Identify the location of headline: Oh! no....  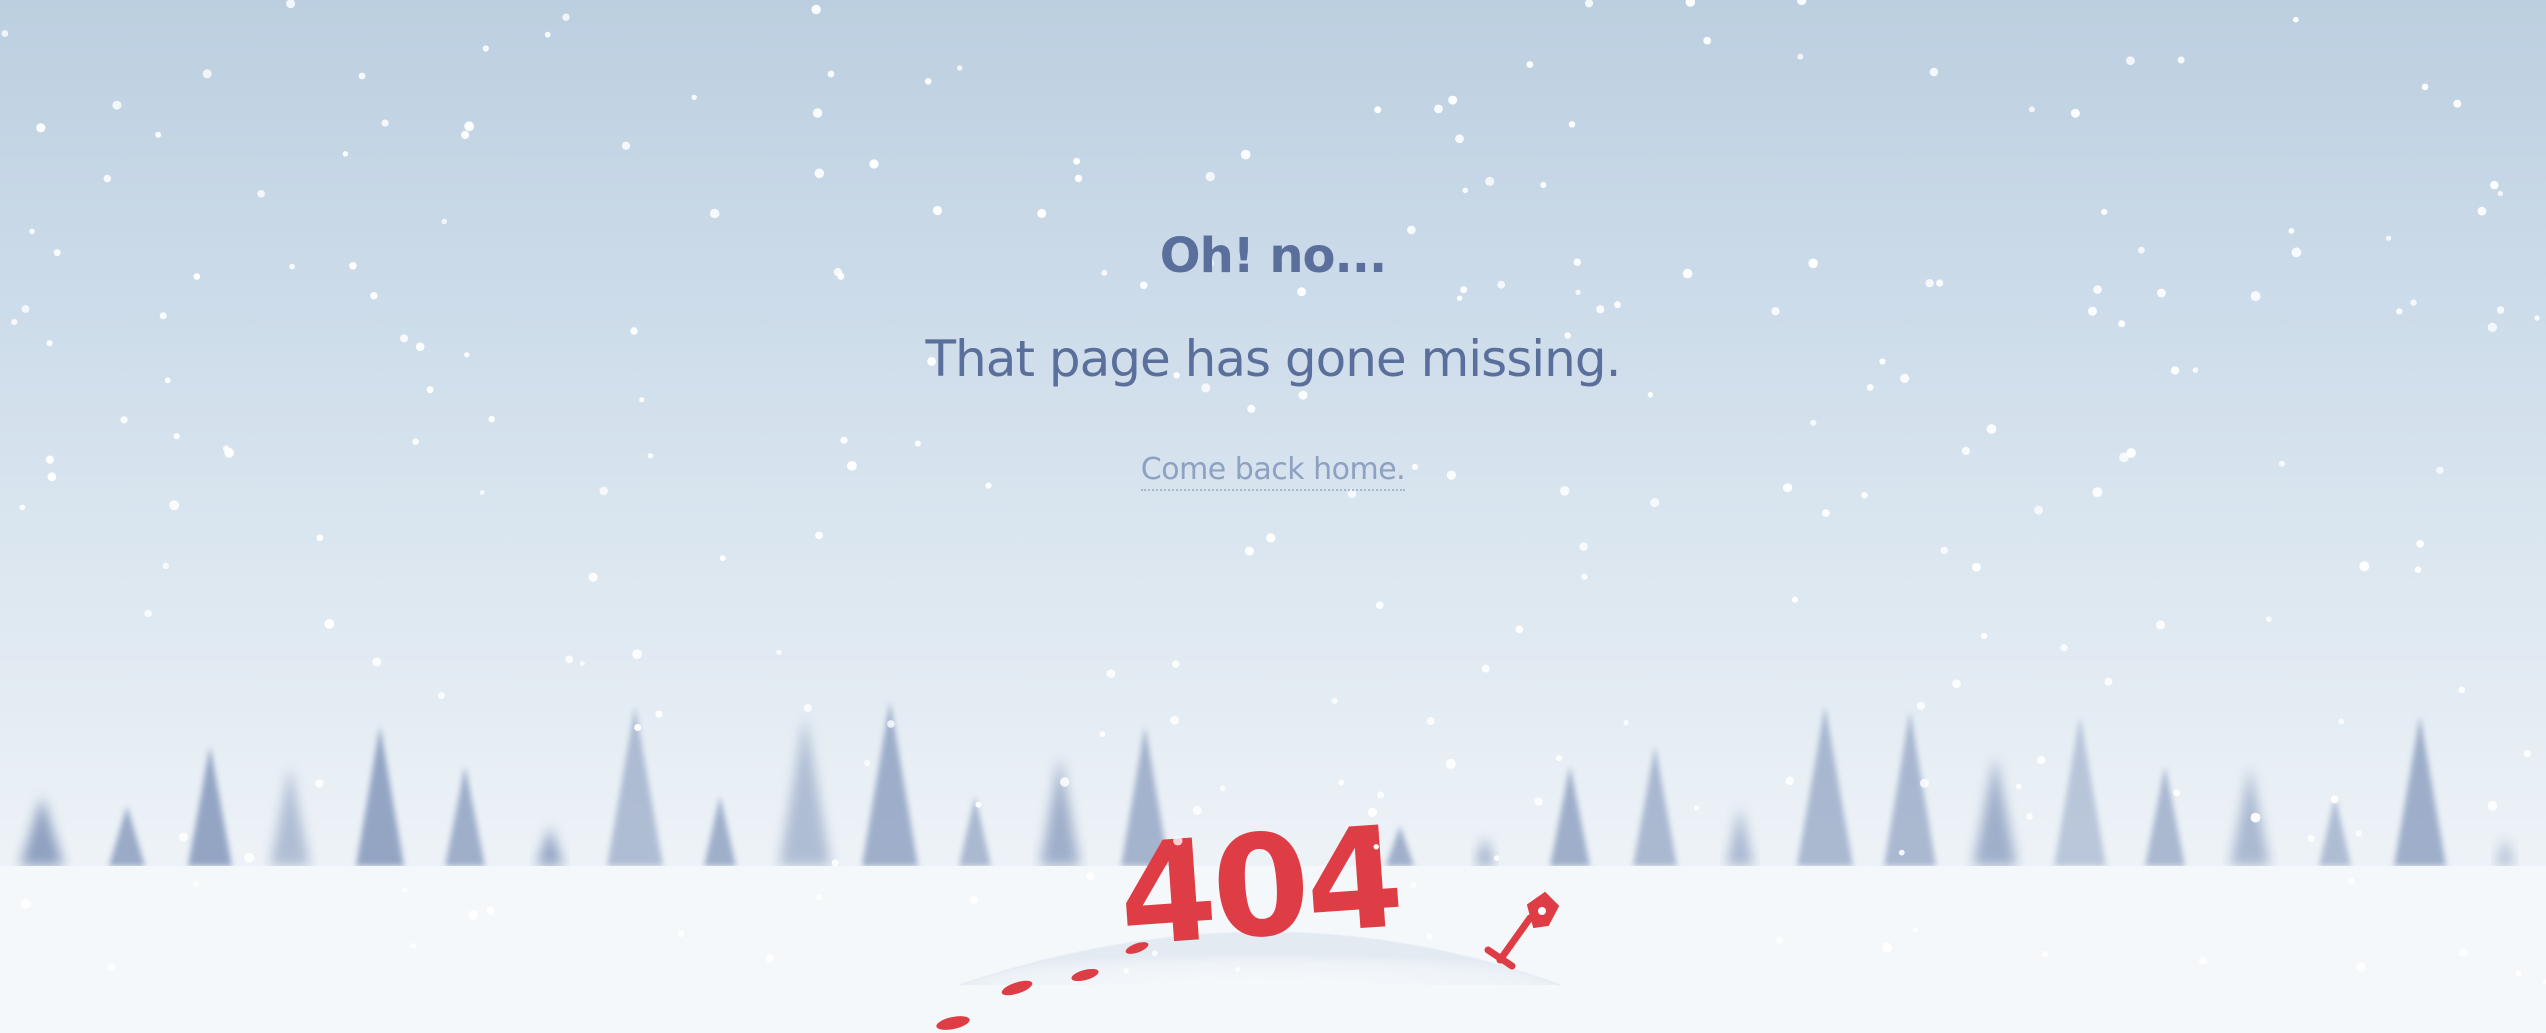
(1273, 256).